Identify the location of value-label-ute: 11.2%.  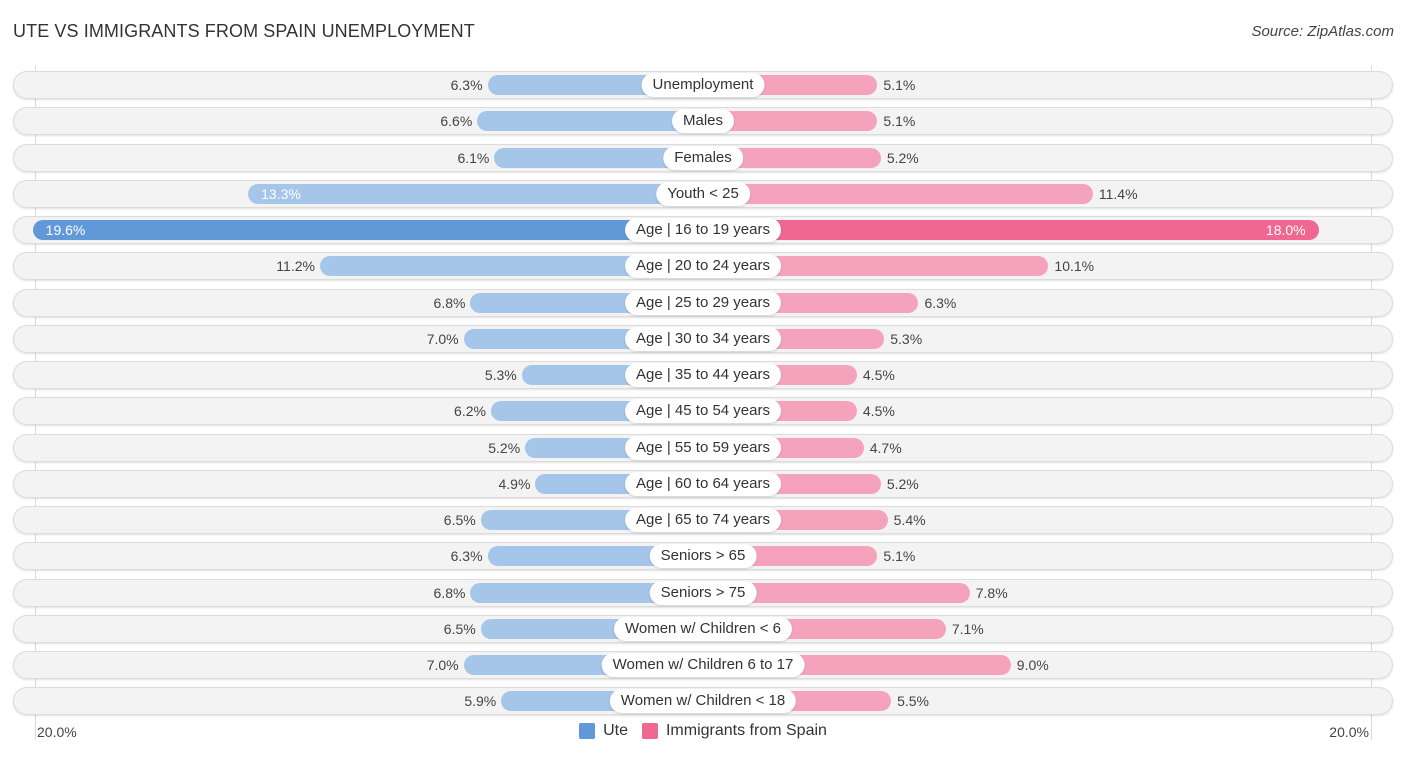
(295, 266).